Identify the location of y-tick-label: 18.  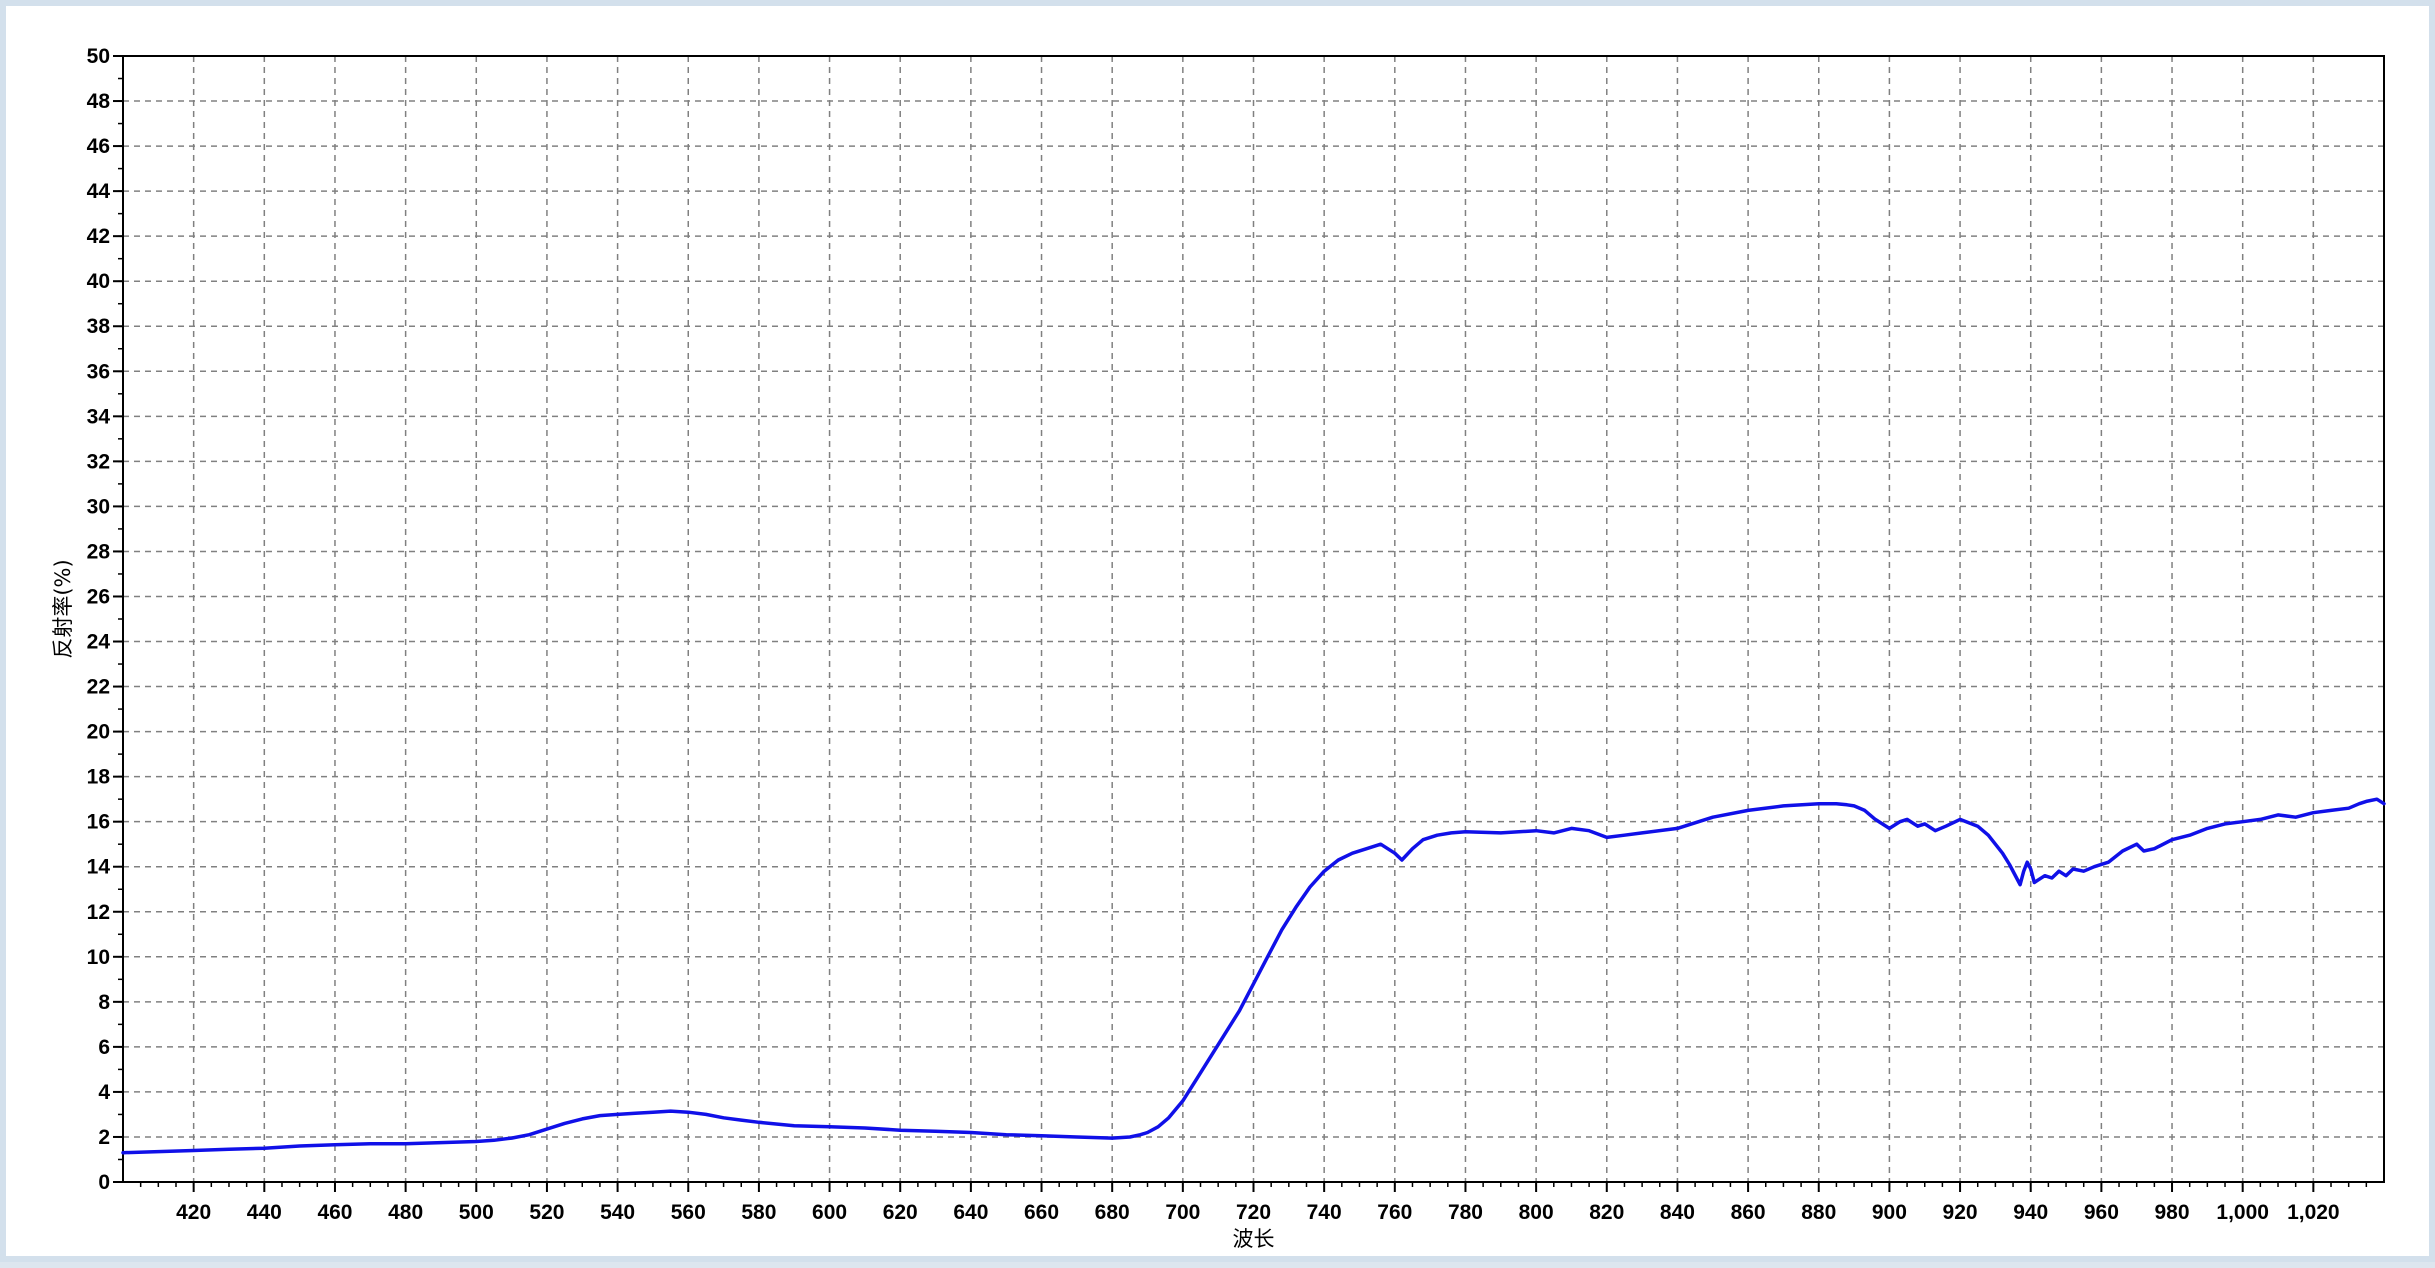
(99, 777).